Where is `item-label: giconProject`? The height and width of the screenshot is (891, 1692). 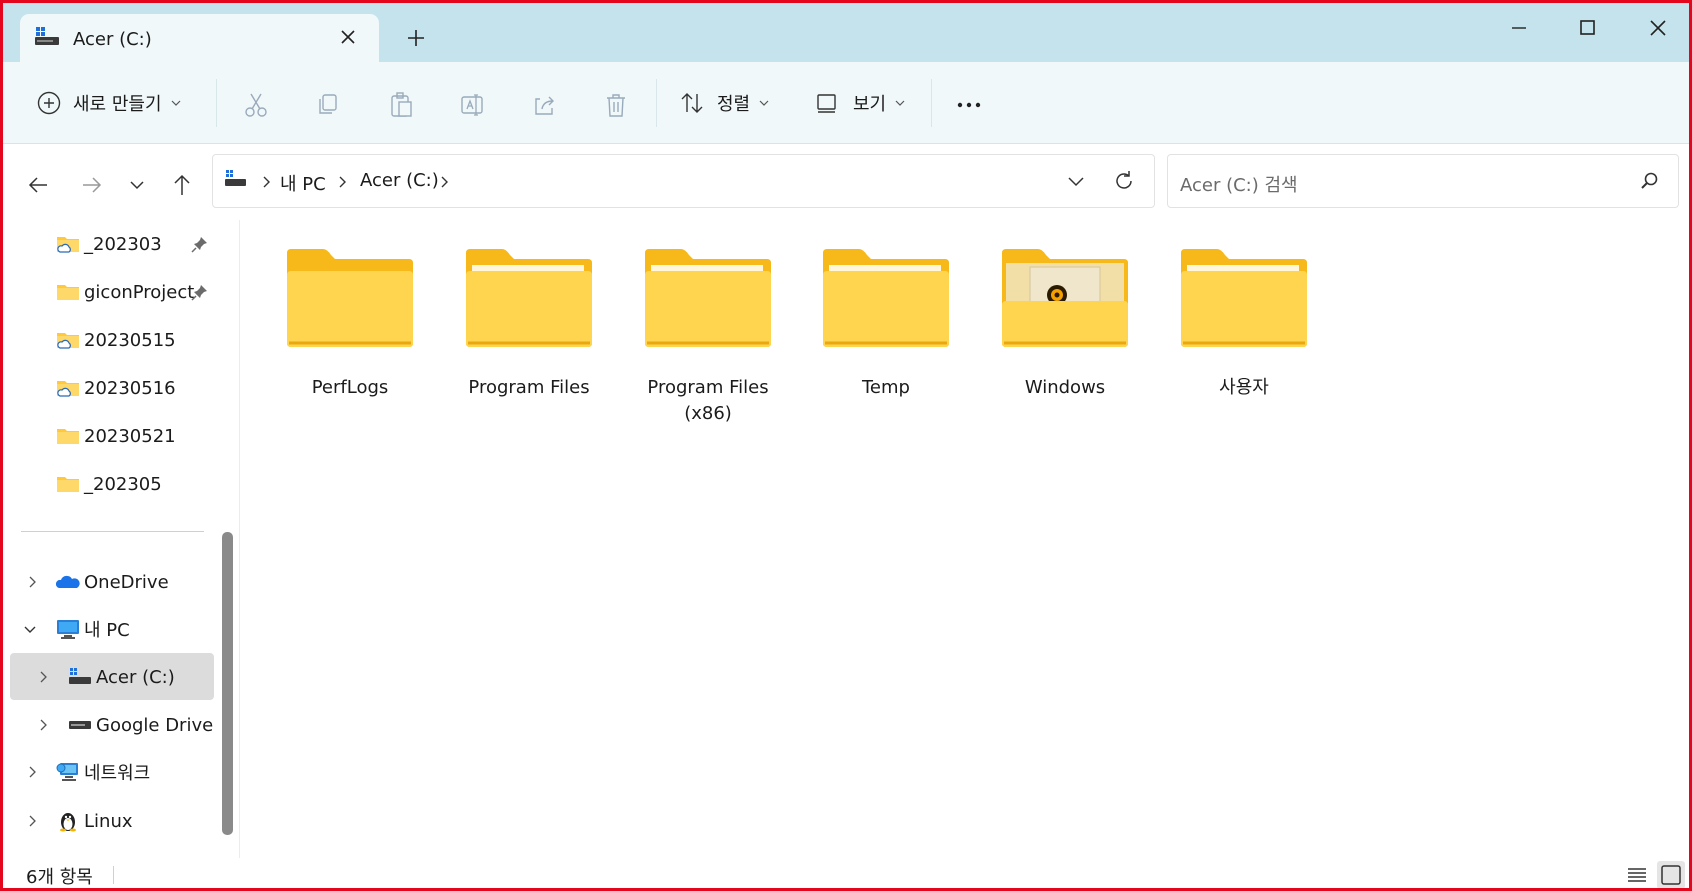 item-label: giconProject is located at coordinates (139, 292).